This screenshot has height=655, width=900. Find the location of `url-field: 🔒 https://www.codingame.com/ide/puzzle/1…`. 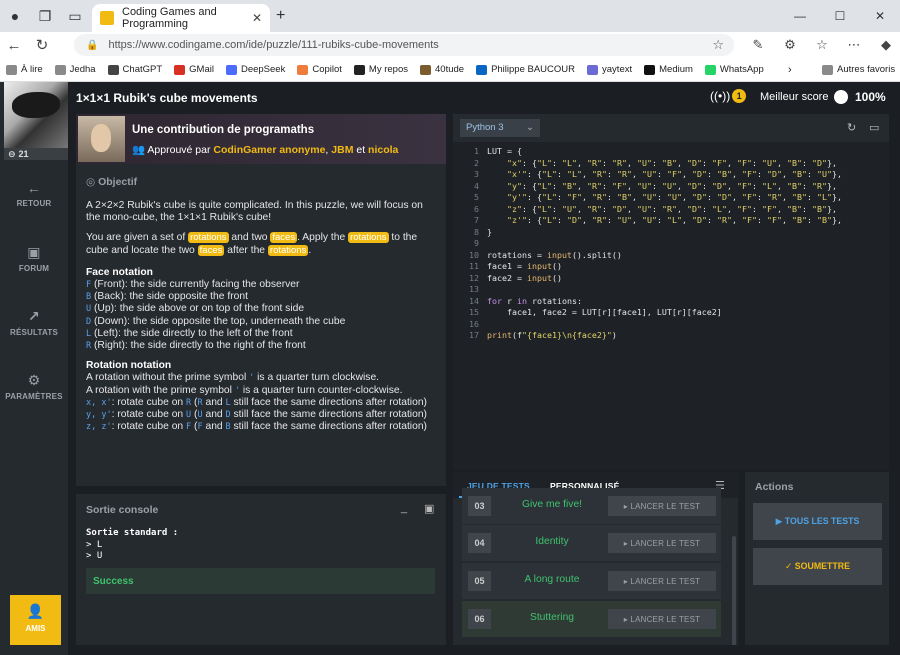

url-field: 🔒 https://www.codingame.com/ide/puzzle/1… is located at coordinates (404, 45).